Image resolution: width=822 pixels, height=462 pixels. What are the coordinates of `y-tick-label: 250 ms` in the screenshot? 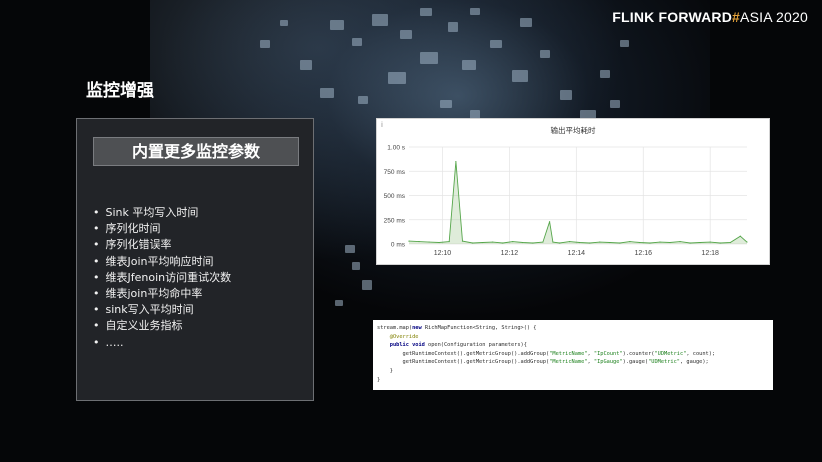 It's located at (395, 220).